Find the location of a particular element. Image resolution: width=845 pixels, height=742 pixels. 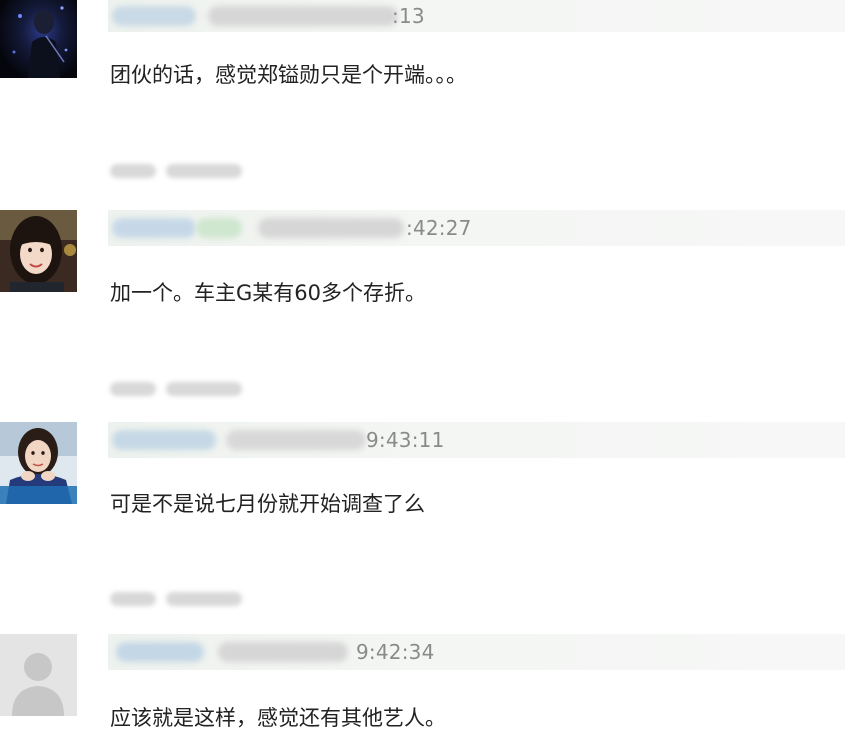

comment-meta-bar: 9:42:34 is located at coordinates (476, 652).